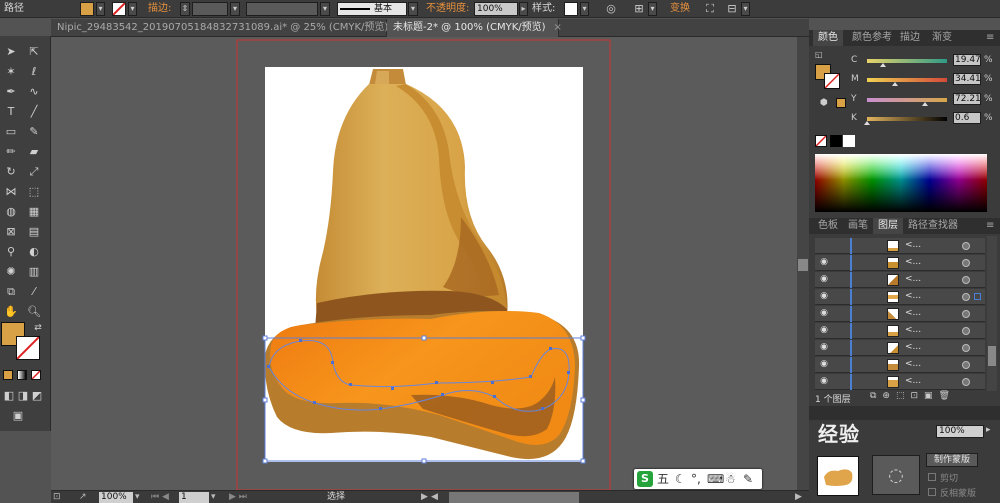 The width and height of the screenshot is (1000, 503). What do you see at coordinates (571, 9) in the screenshot?
I see `graphic-style-swatch` at bounding box center [571, 9].